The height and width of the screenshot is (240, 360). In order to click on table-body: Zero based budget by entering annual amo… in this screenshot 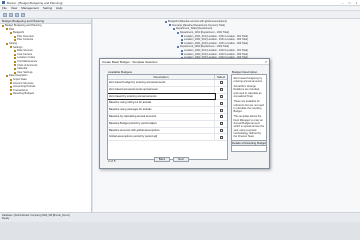, I will do `click(167, 111)`.